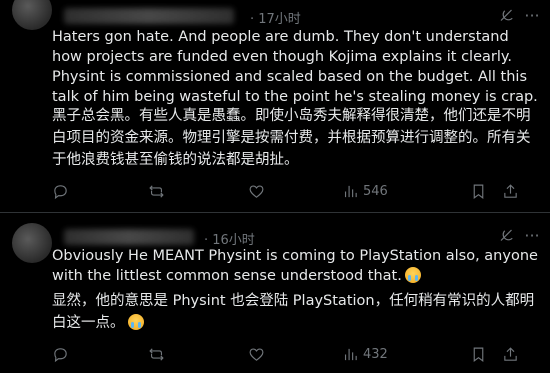  I want to click on views-button: 432, so click(365, 354).